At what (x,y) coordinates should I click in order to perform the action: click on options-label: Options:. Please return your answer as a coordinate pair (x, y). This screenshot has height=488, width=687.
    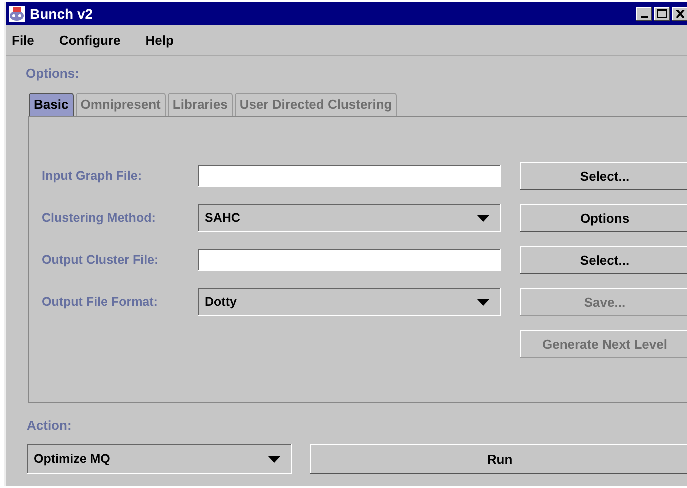
    Looking at the image, I should click on (53, 73).